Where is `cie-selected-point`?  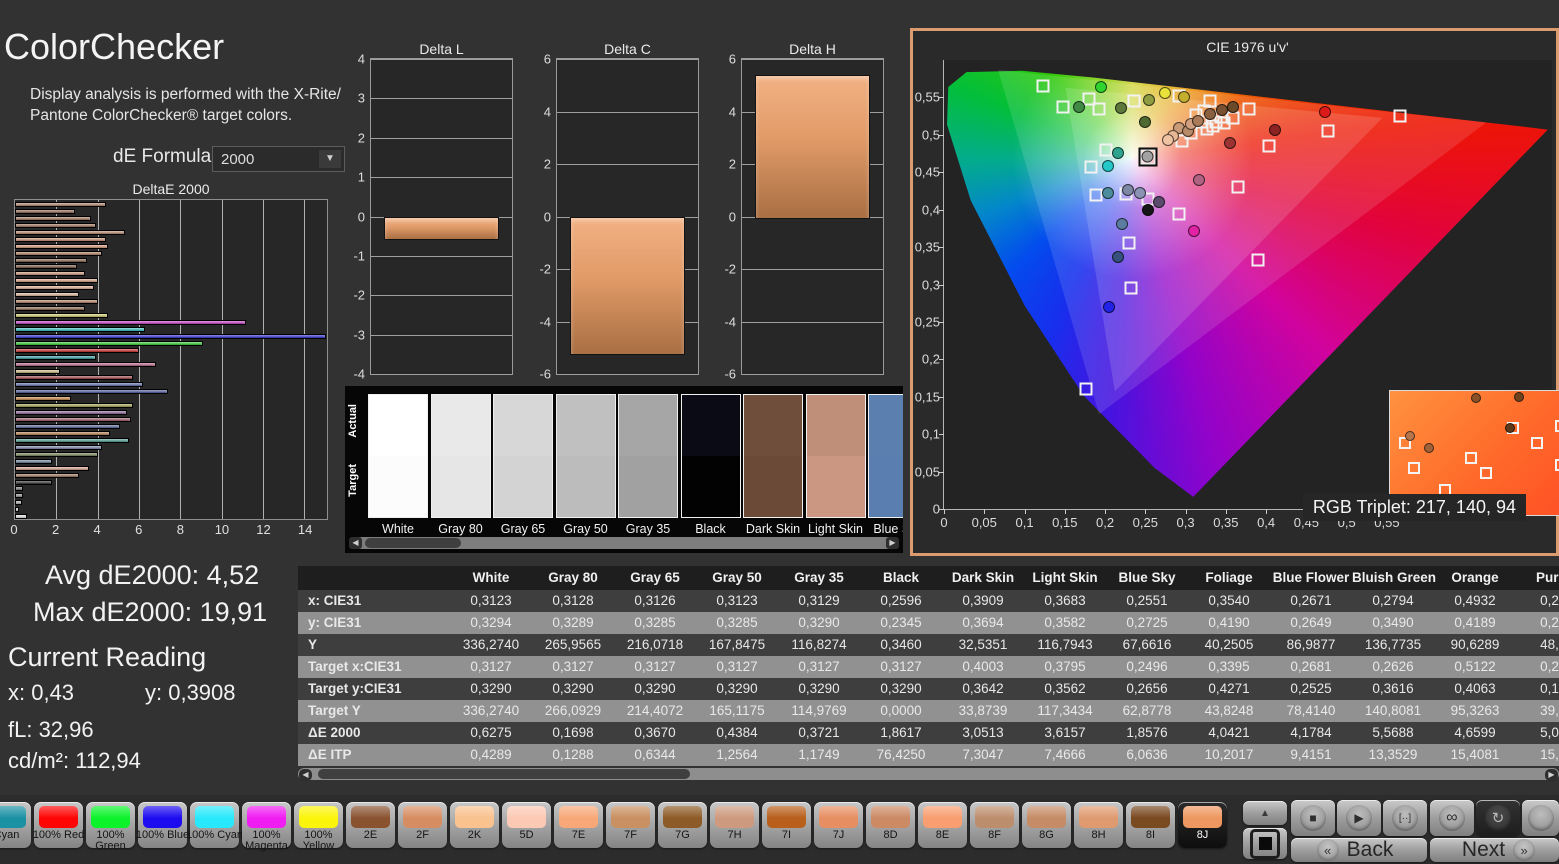
cie-selected-point is located at coordinates (1148, 157).